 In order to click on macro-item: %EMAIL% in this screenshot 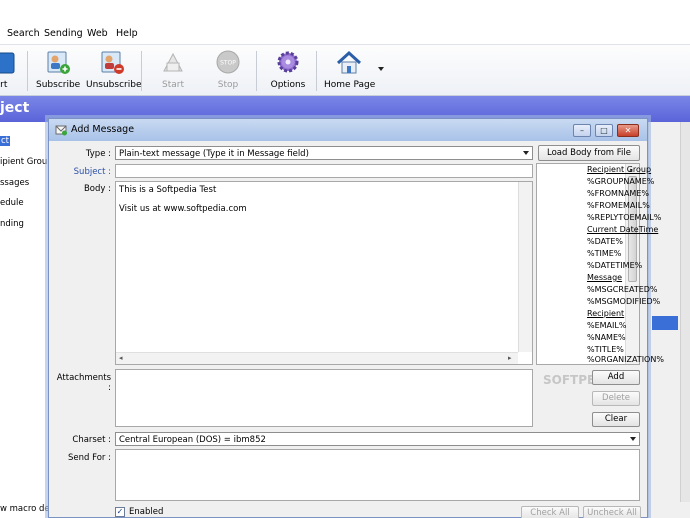, I will do `click(606, 325)`.